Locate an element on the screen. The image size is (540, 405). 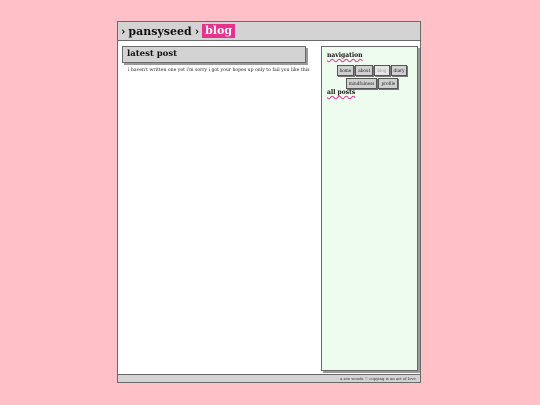
nav-button-mindfulness: mindfulness is located at coordinates (361, 83).